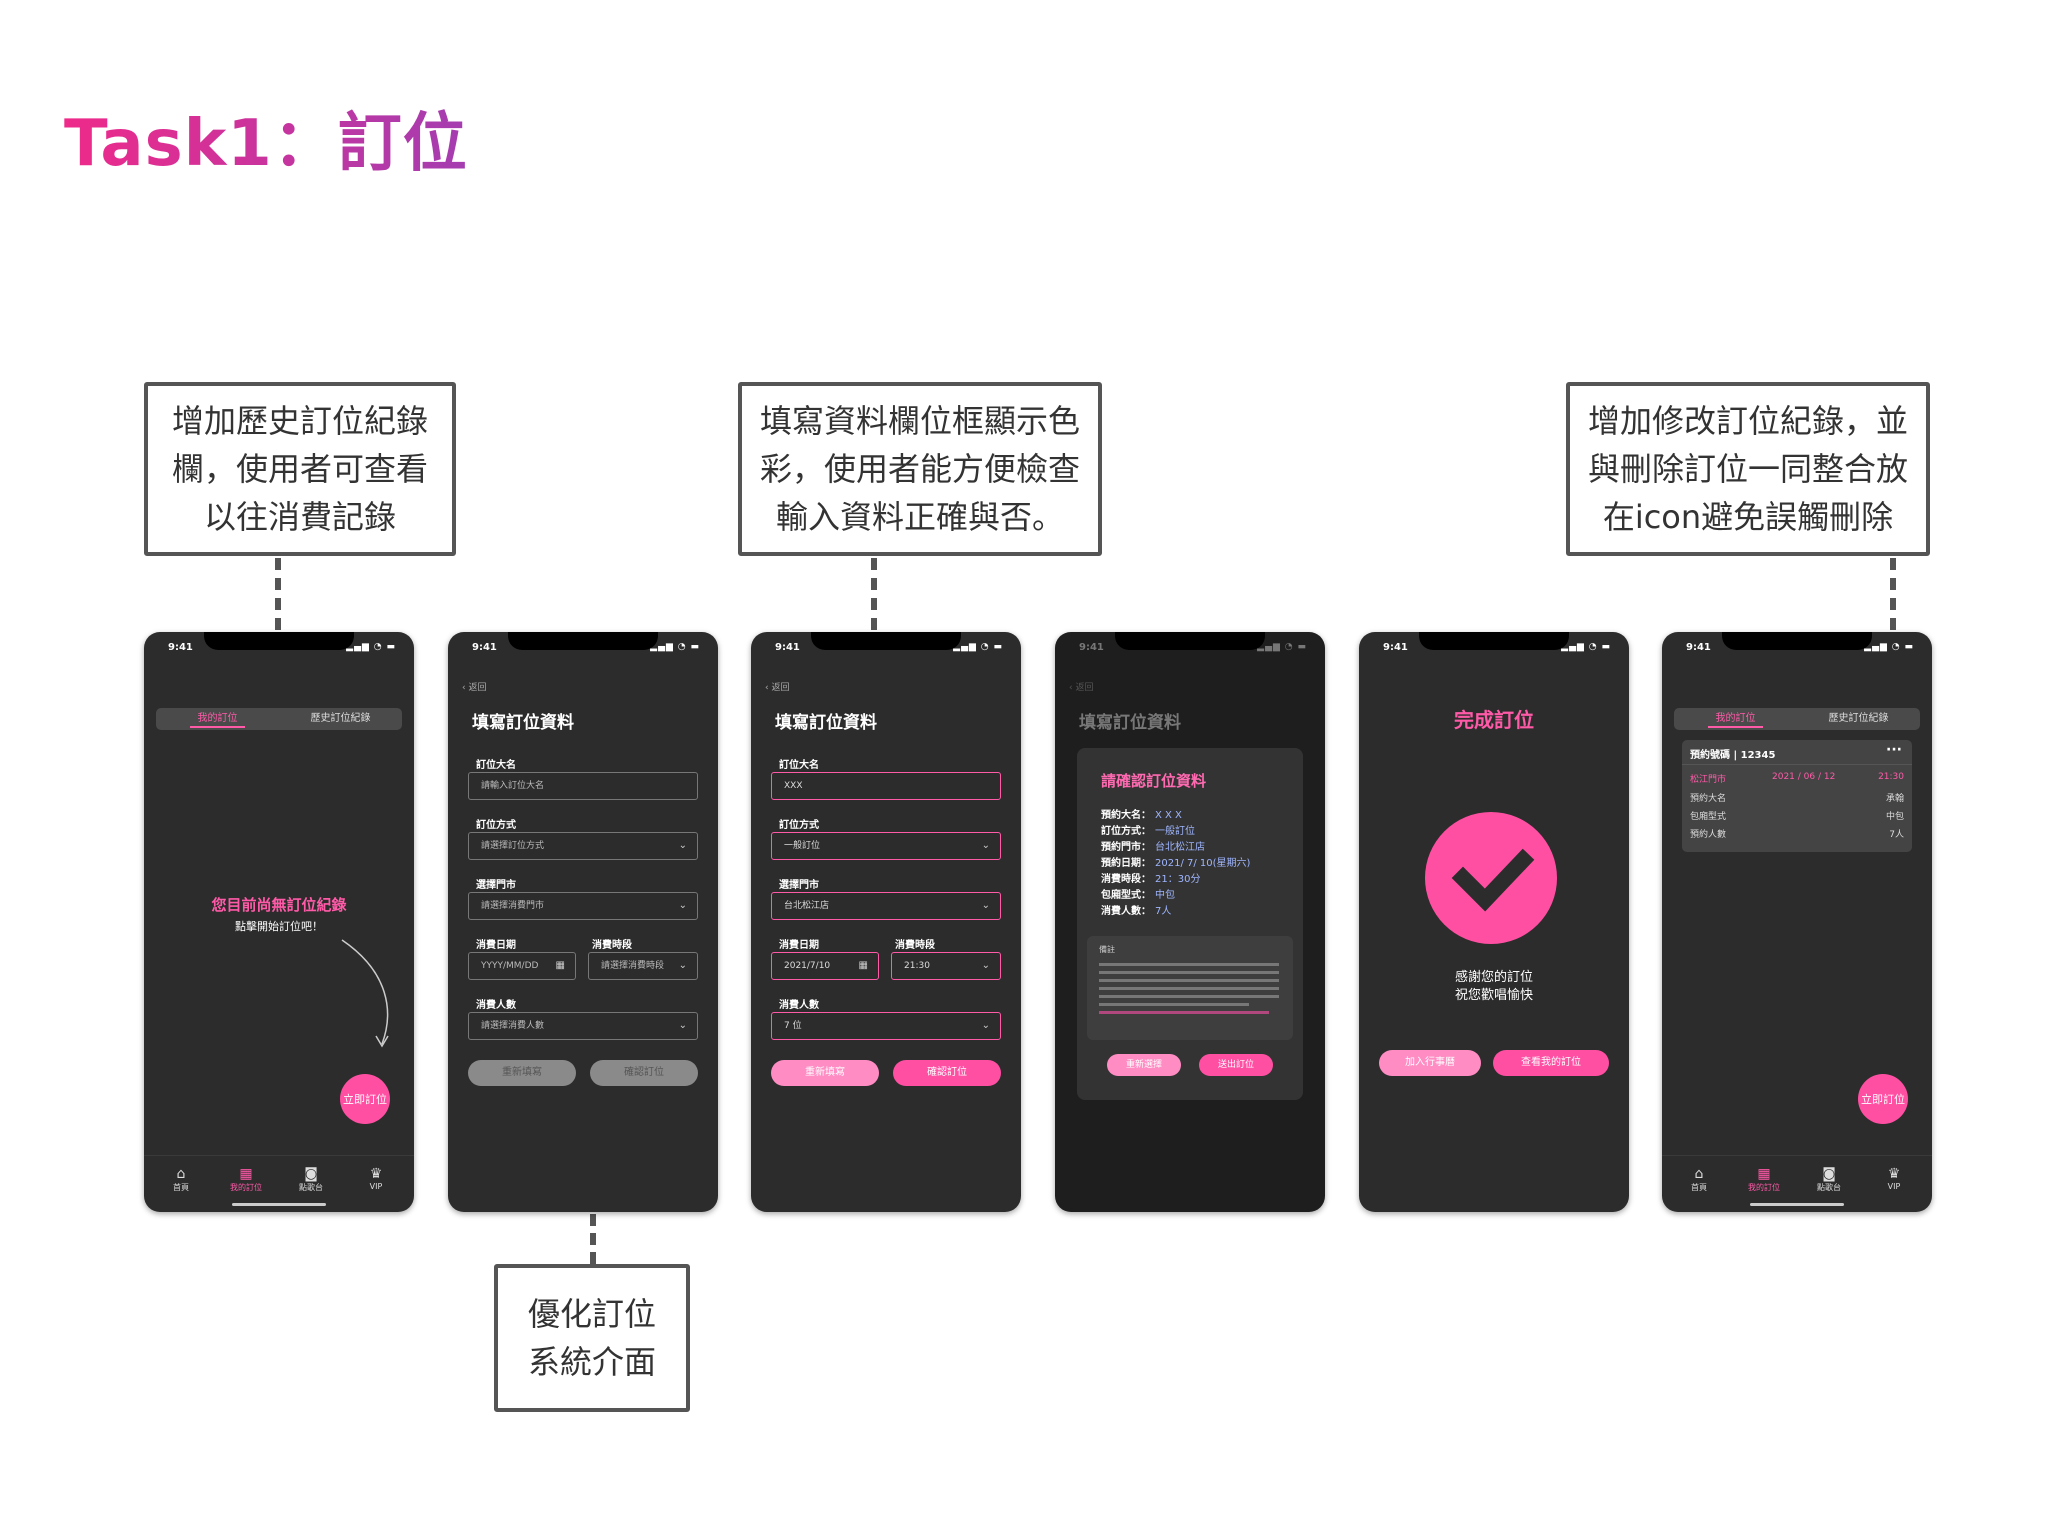 Image resolution: width=2048 pixels, height=1536 pixels. Describe the element at coordinates (1430, 1063) in the screenshot. I see `add-calendar-button: 加入行事曆` at that location.